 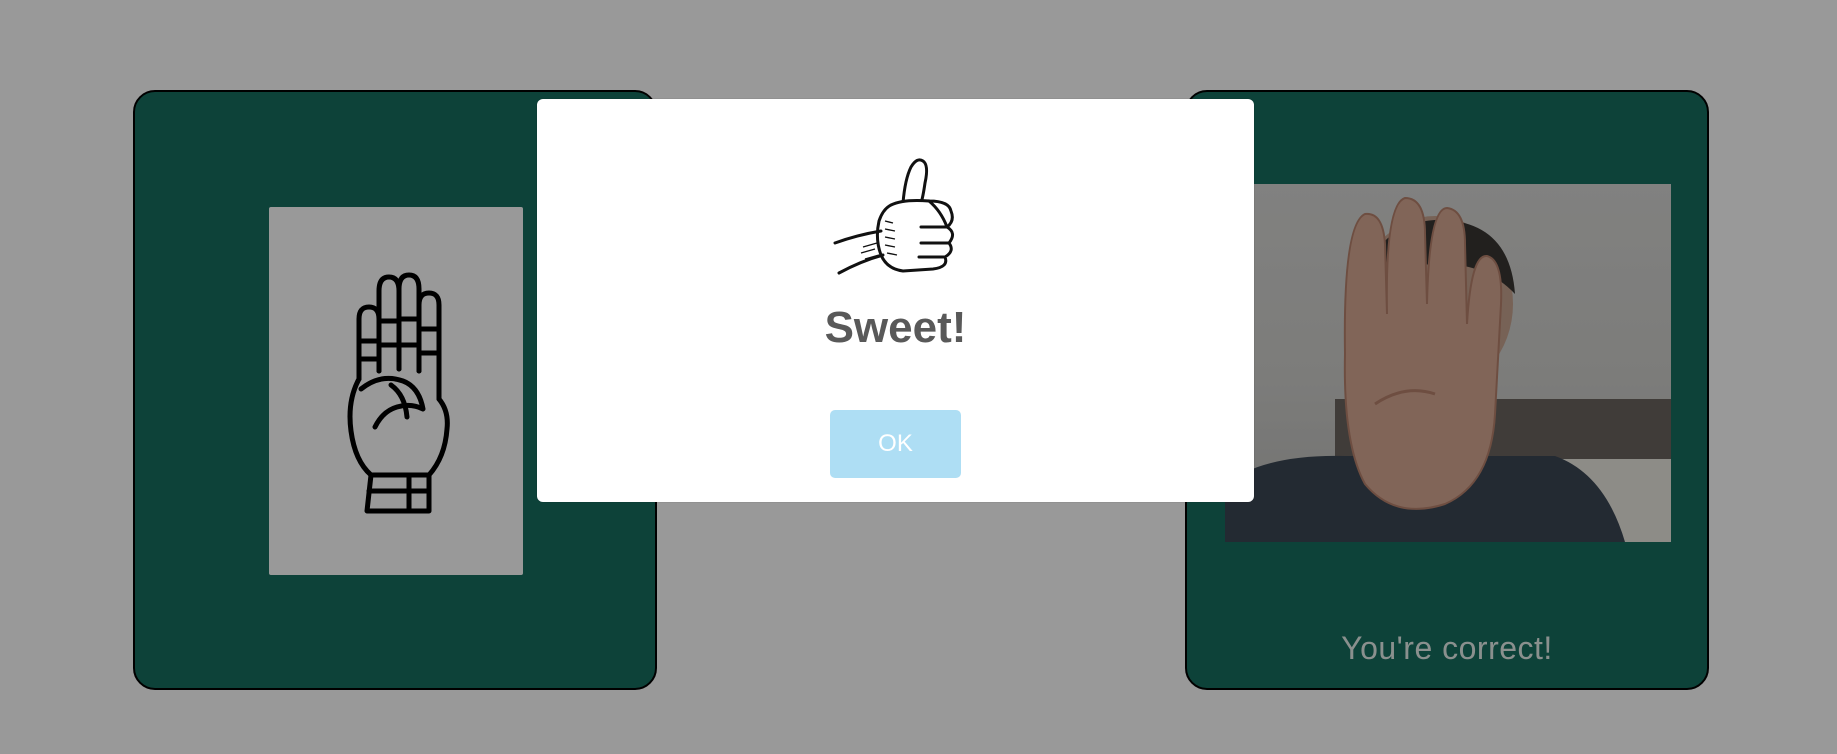 I want to click on thumbs-up-icon, so click(x=893, y=216).